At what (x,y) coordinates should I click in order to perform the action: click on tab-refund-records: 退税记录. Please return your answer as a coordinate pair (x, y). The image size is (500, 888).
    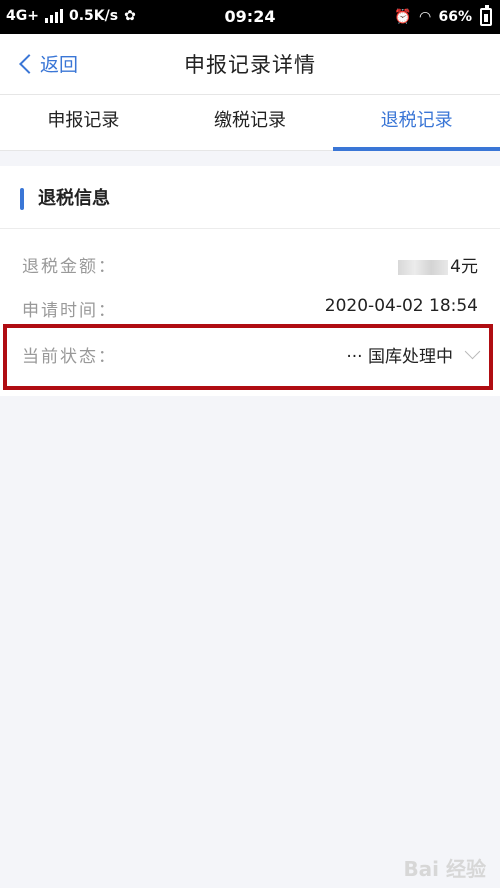
    Looking at the image, I should click on (416, 123).